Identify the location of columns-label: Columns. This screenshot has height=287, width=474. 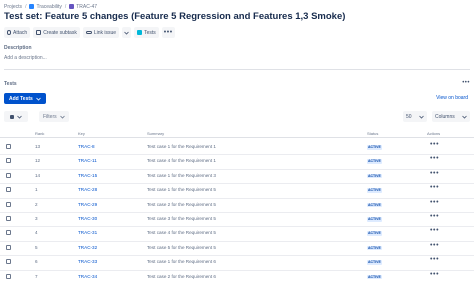
(445, 116).